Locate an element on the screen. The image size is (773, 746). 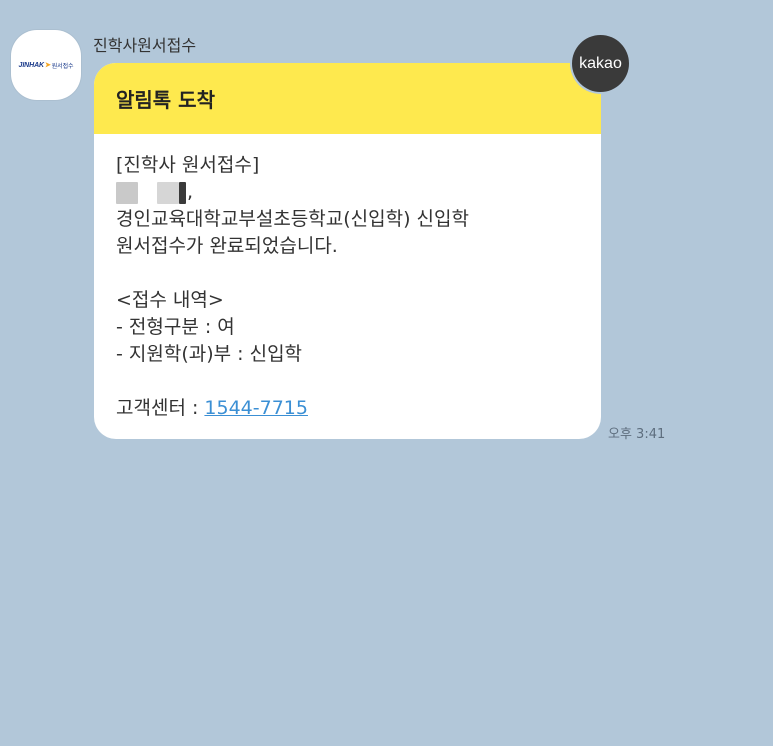
message-line-complete: 원서접수가 완료되었습니다. is located at coordinates (227, 246).